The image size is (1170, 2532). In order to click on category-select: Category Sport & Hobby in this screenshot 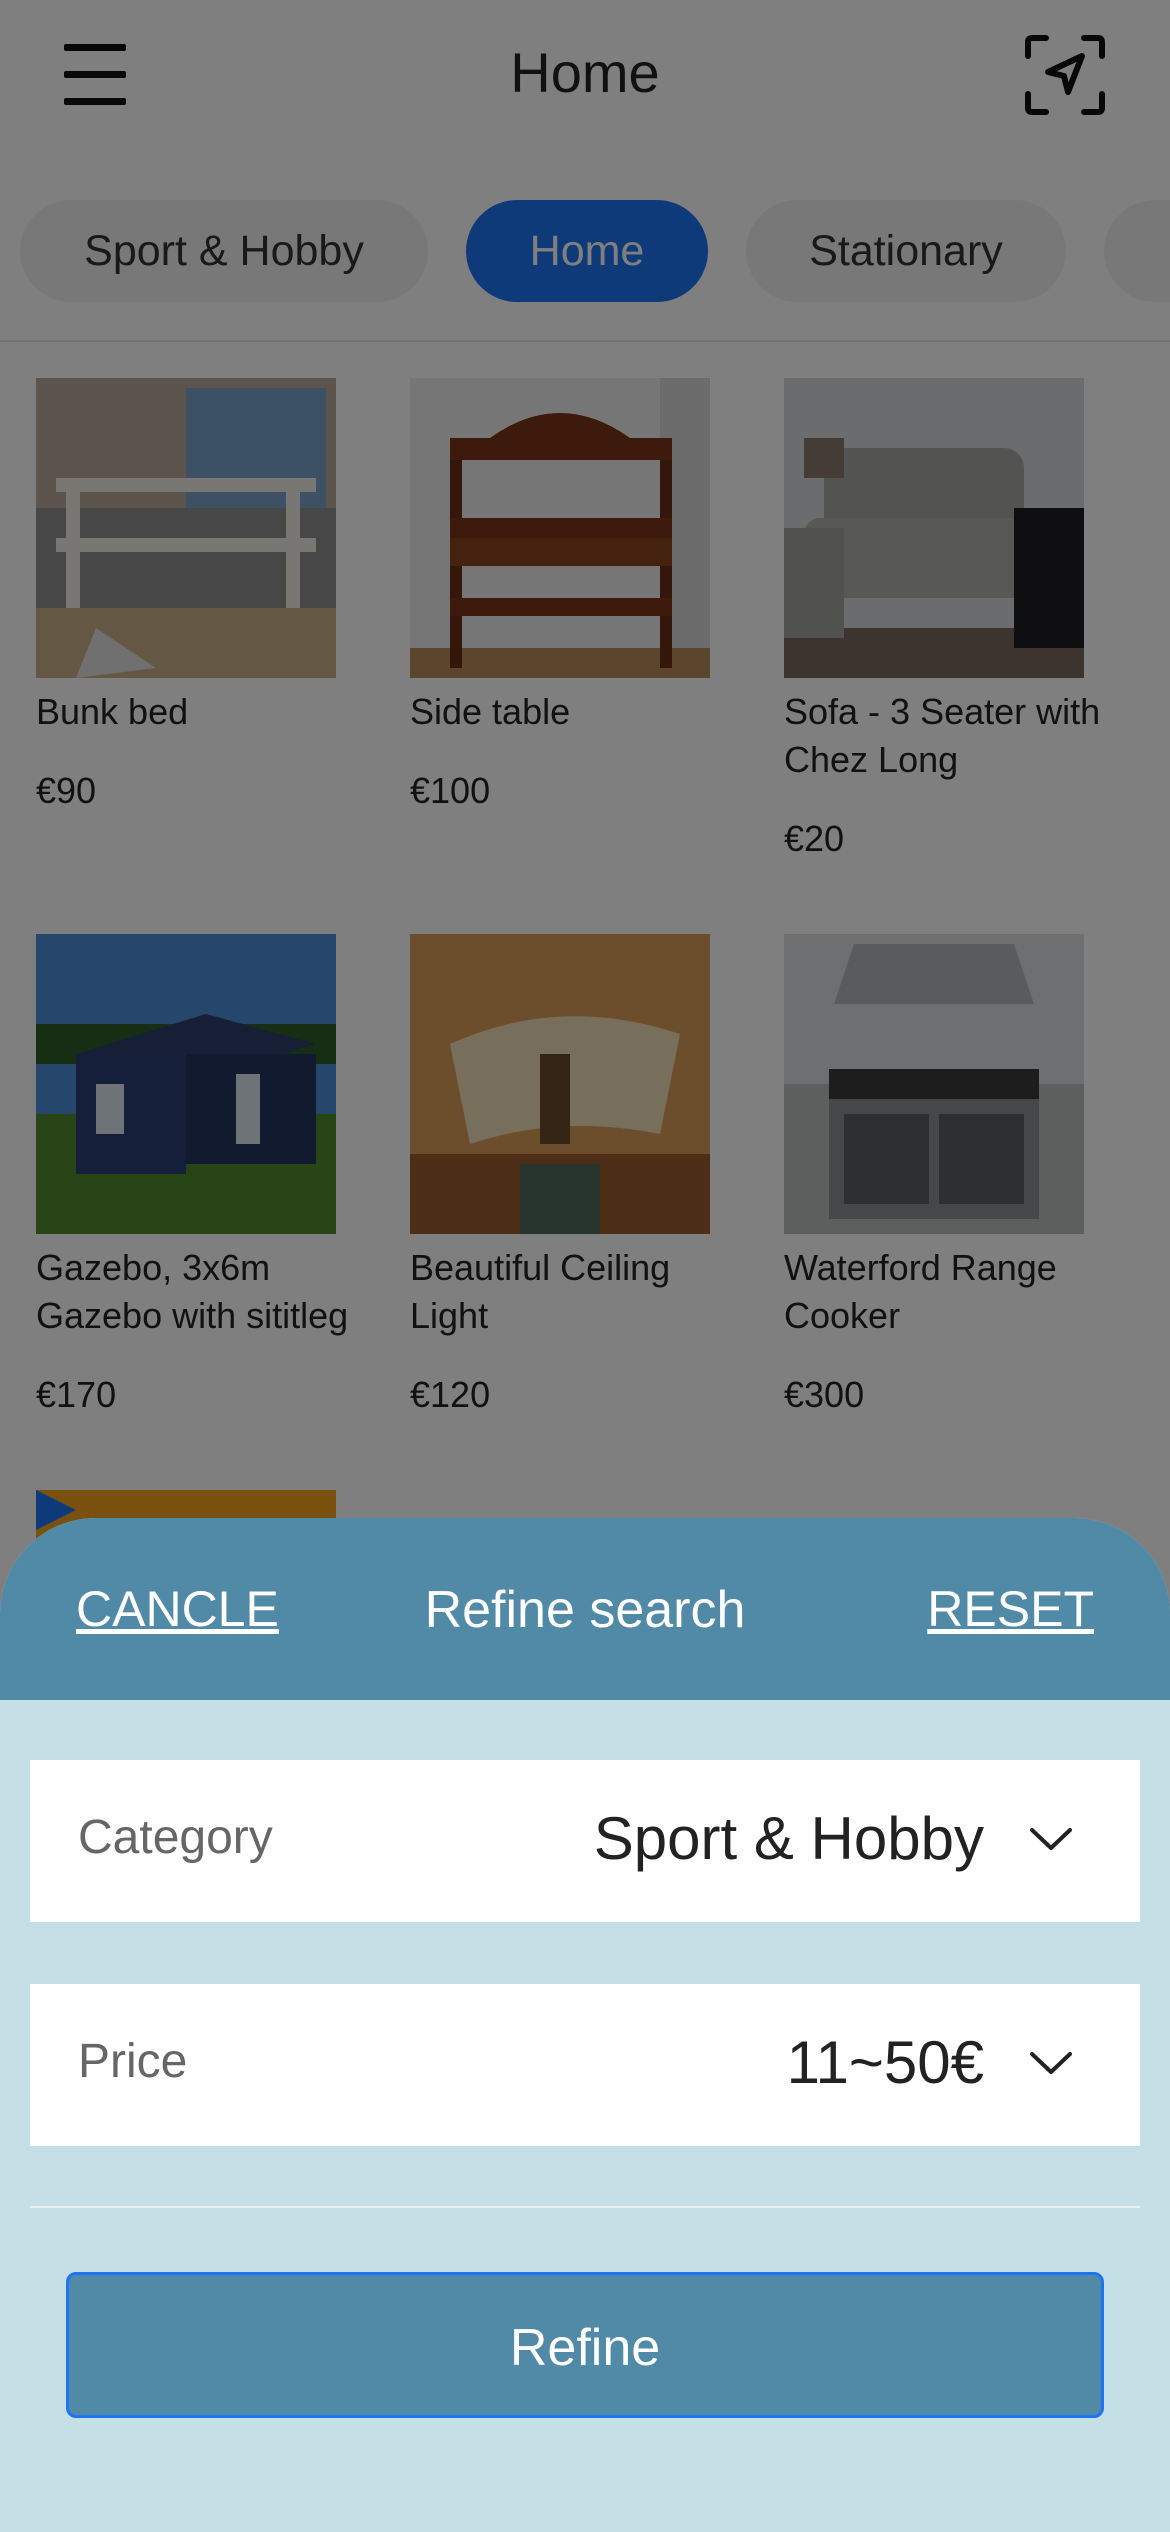, I will do `click(585, 1841)`.